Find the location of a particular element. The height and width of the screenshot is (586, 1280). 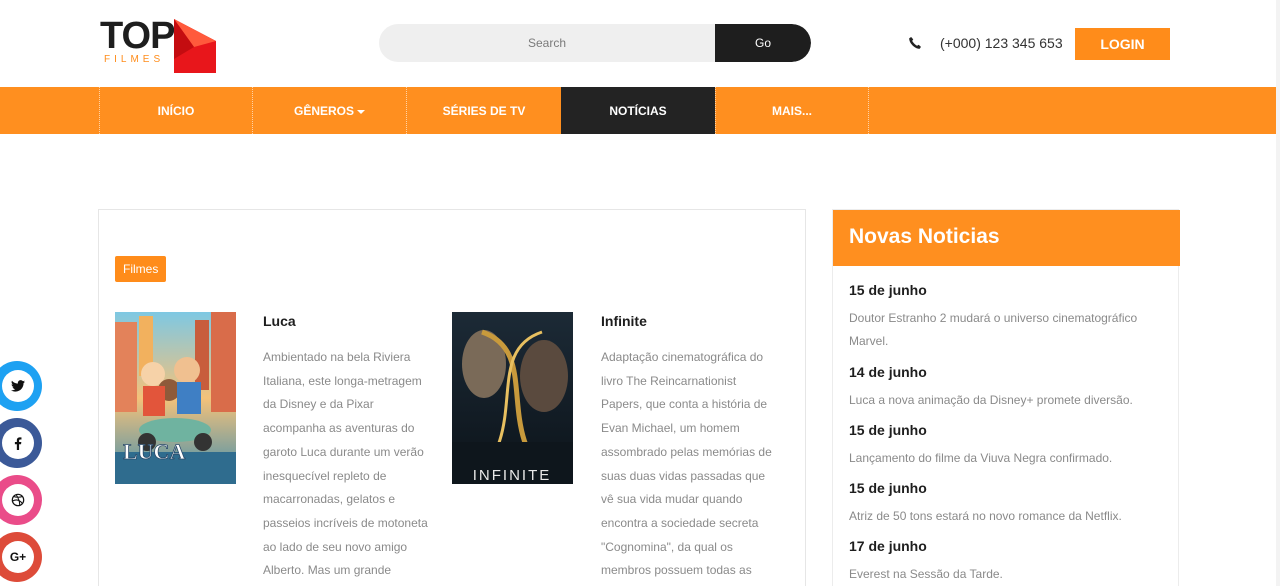

movie-poster-luca: LUCA is located at coordinates (175, 398).